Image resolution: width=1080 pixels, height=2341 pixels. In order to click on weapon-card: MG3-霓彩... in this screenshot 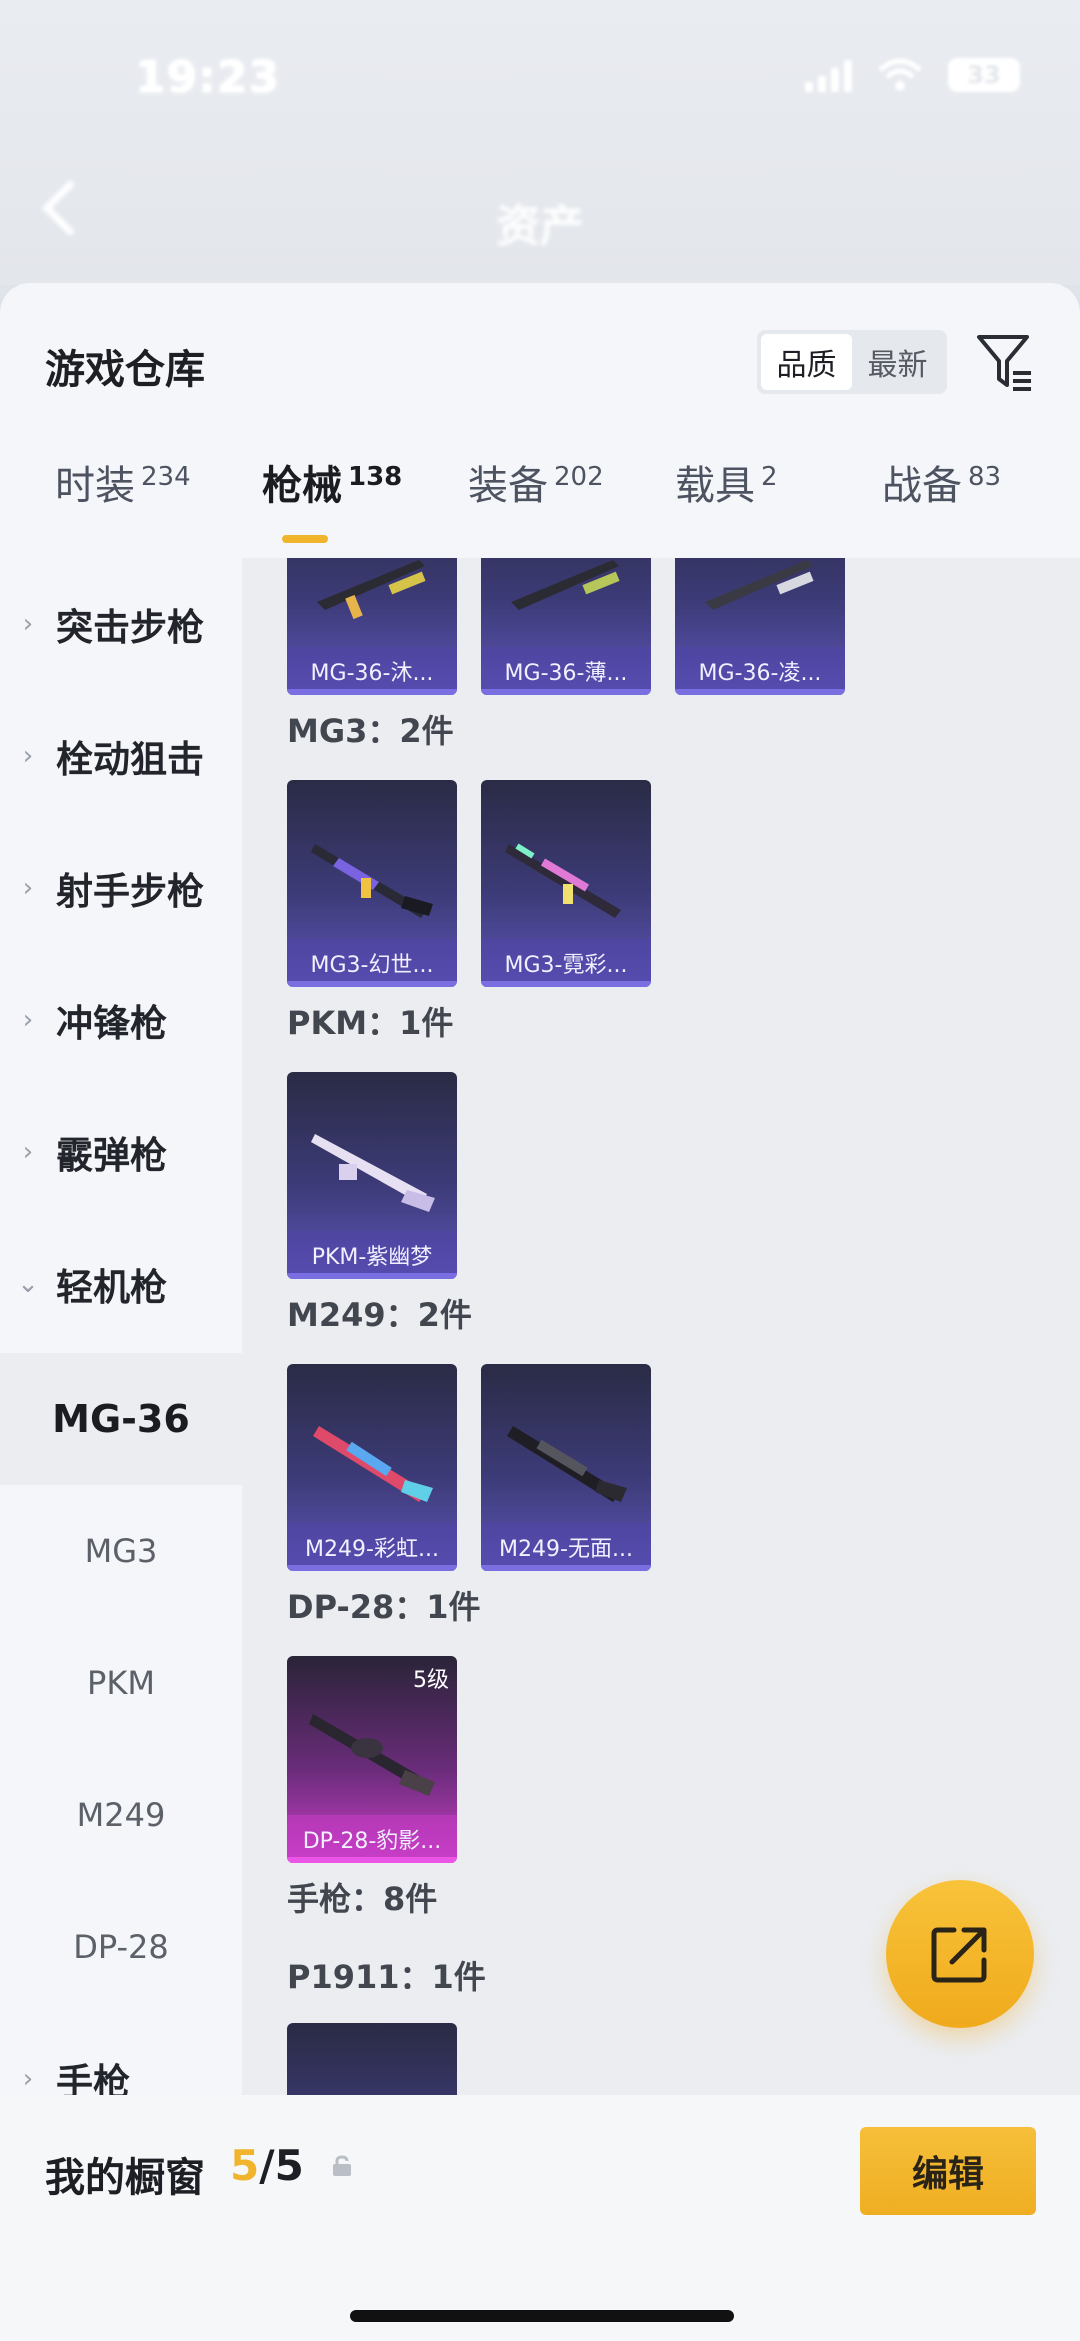, I will do `click(566, 883)`.